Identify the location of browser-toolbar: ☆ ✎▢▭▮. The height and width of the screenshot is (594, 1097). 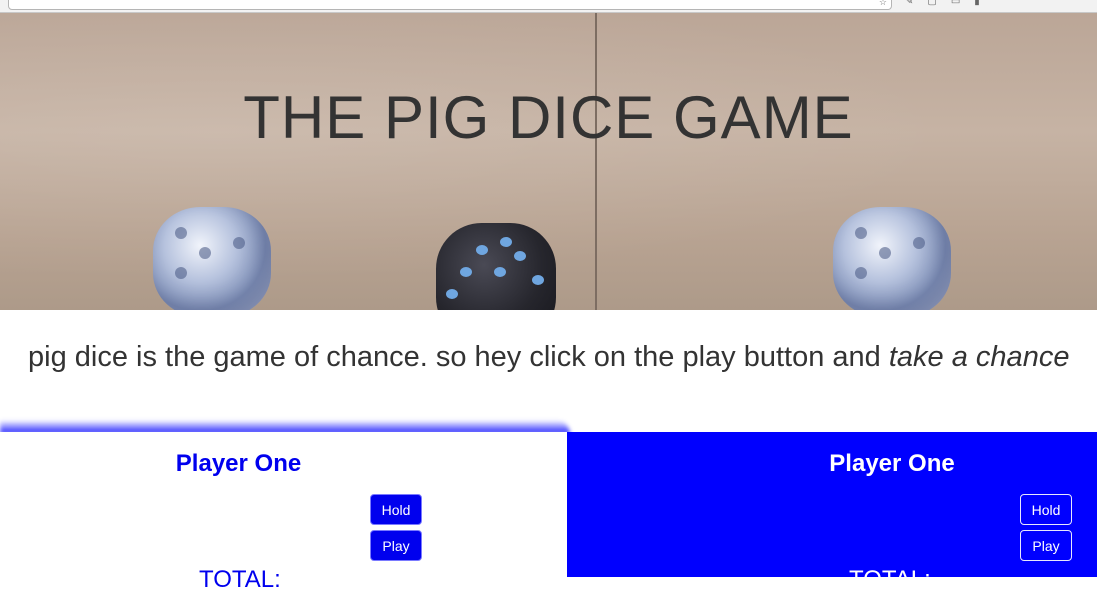
(548, 6).